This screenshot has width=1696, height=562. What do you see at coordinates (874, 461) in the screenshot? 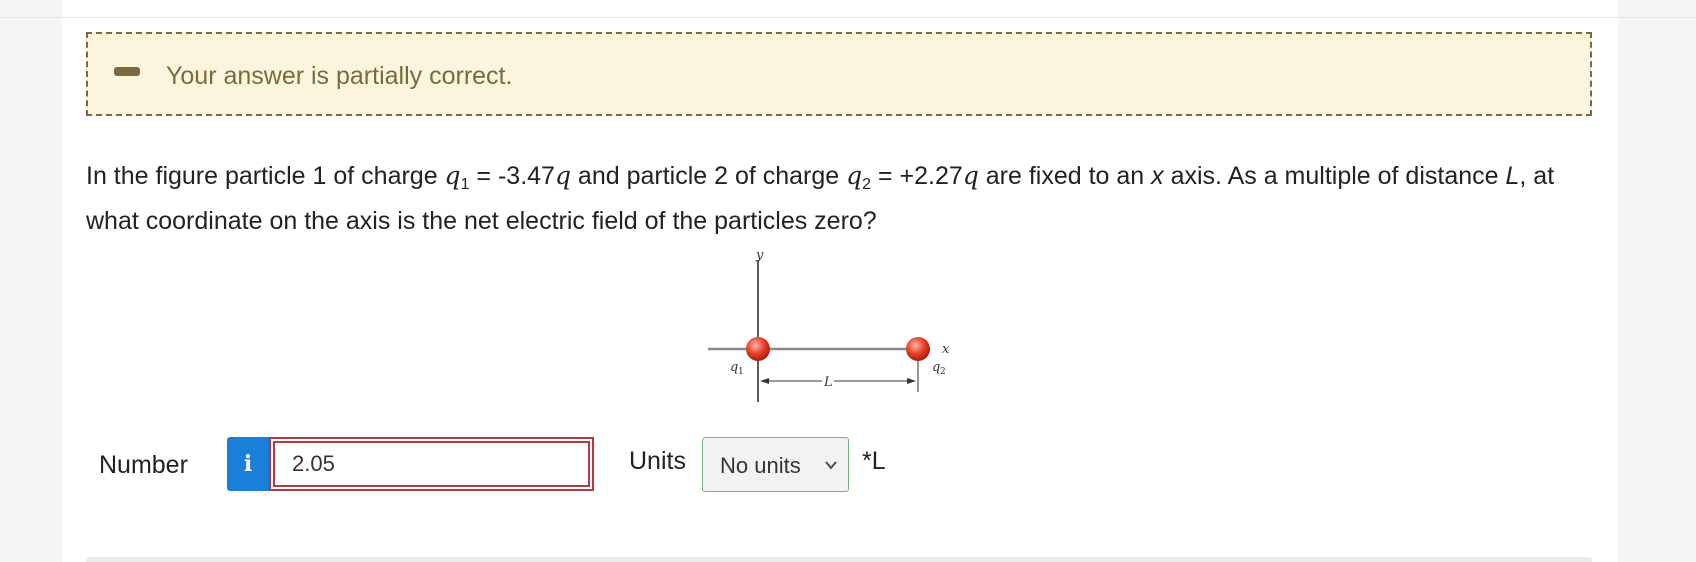
I see `units-suffix: *L` at bounding box center [874, 461].